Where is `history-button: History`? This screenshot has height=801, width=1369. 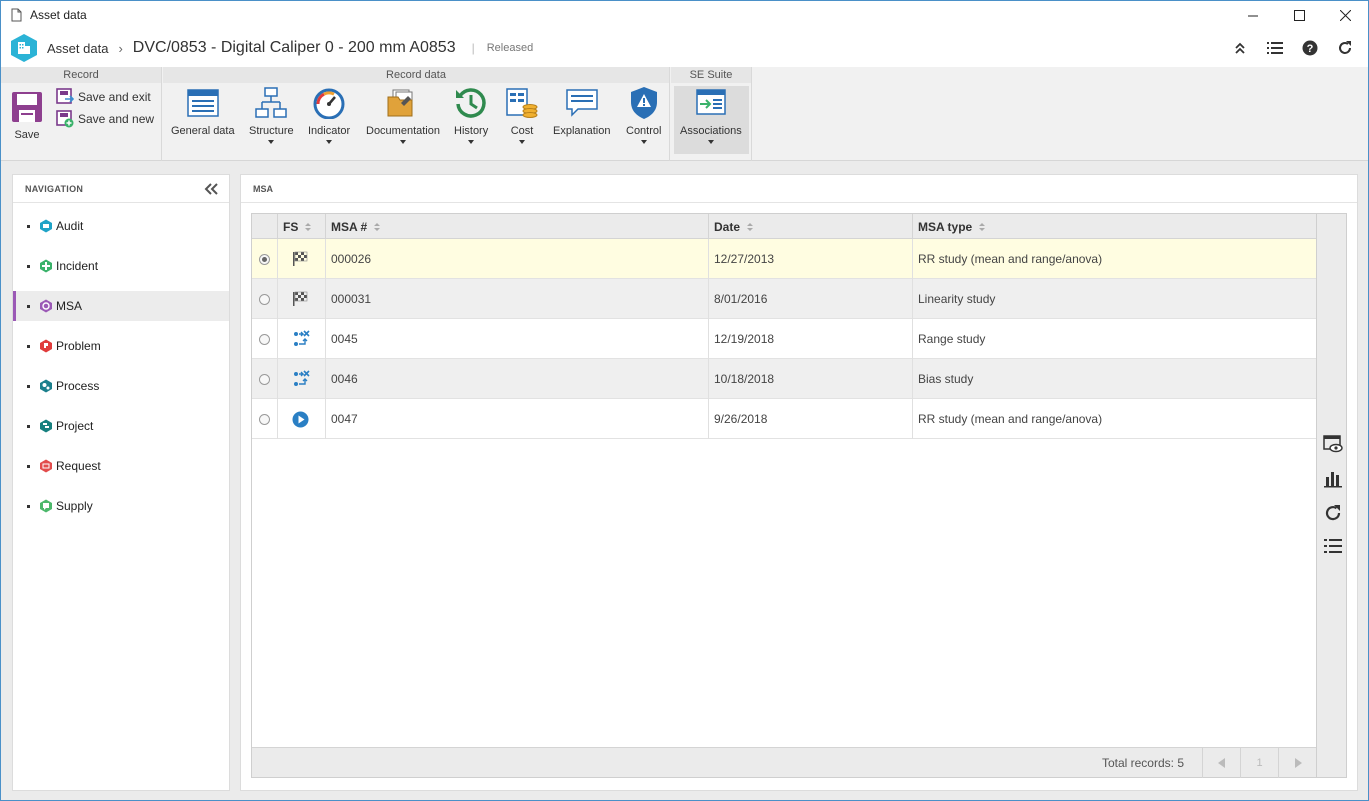 history-button: History is located at coordinates (471, 114).